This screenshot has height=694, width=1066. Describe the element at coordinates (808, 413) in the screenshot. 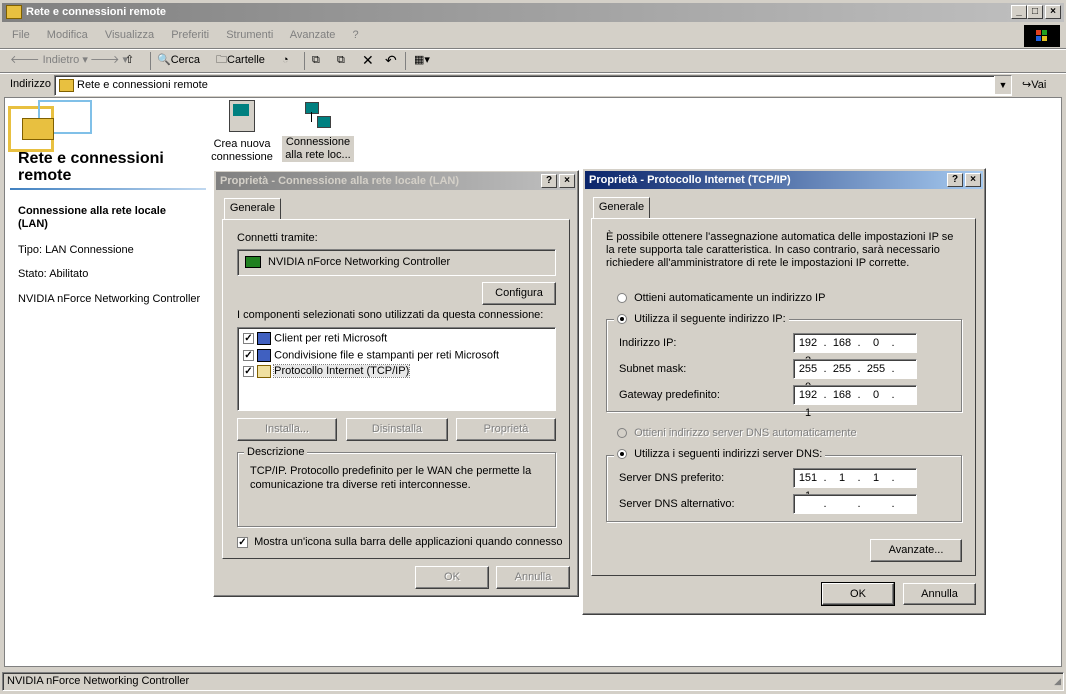

I see `gw-octet: 1` at that location.